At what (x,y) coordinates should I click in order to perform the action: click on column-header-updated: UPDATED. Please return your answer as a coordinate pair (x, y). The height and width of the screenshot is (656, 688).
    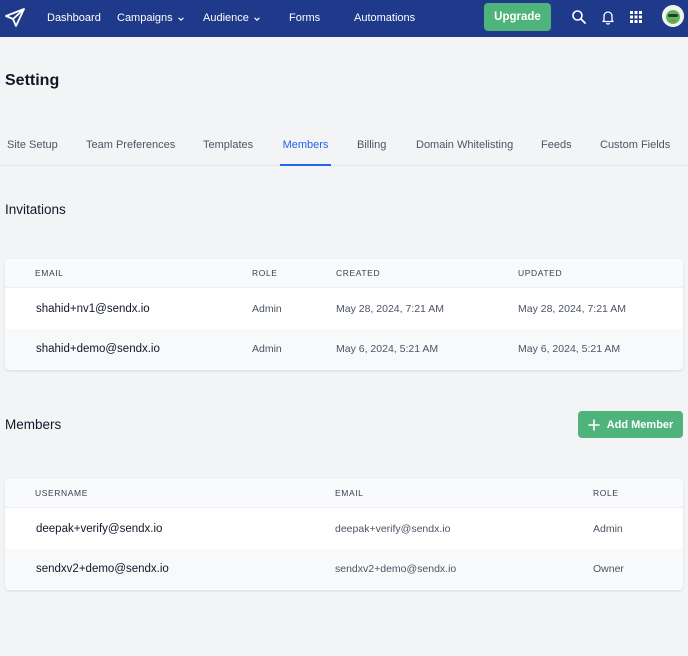
    Looking at the image, I should click on (540, 273).